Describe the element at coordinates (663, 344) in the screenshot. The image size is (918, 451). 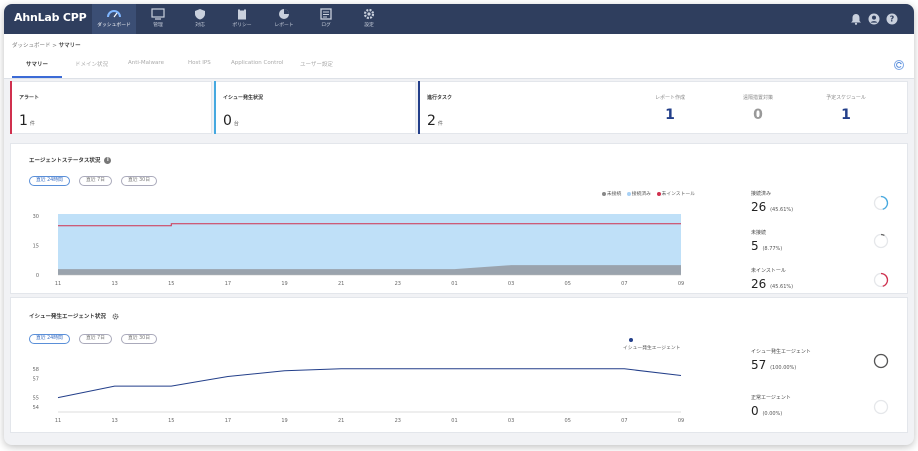
I see `issue-agent-legend: イシュー発生エージェント` at that location.